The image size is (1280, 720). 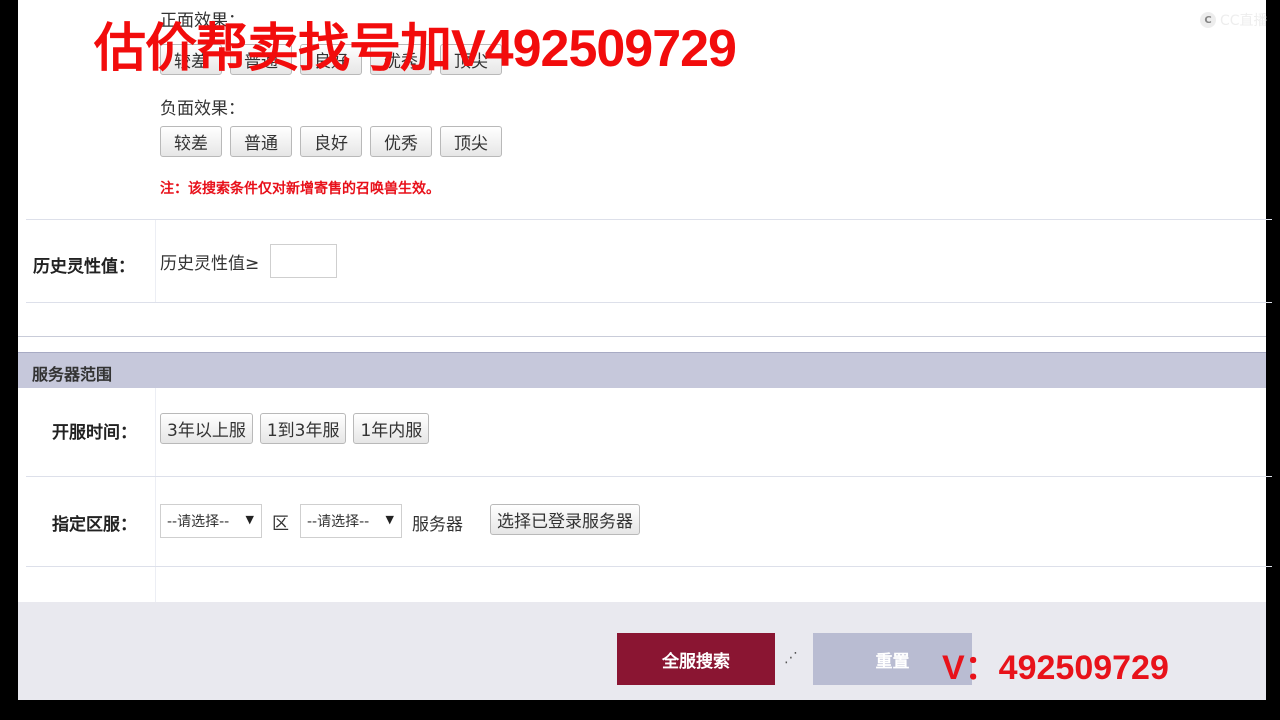 I want to click on server-select-label: 指定区服：, so click(x=94, y=525).